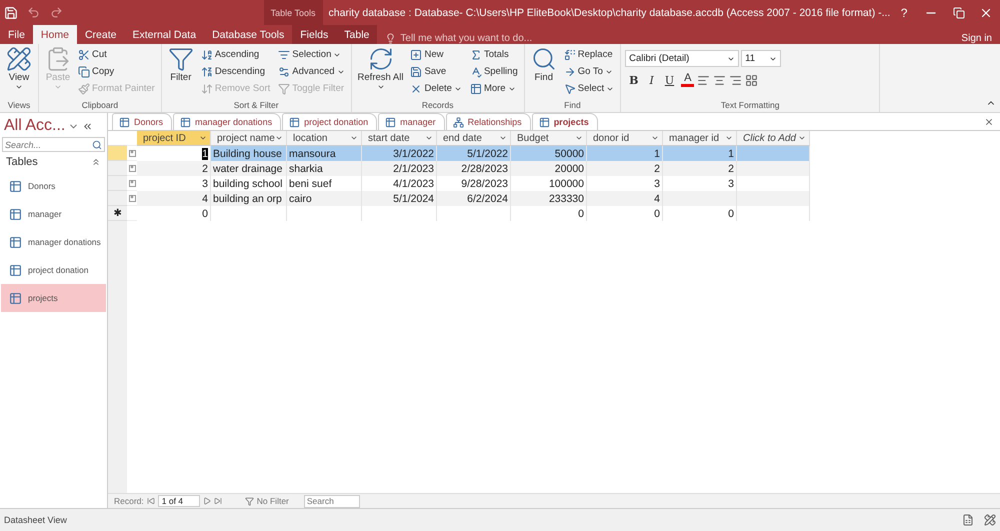 This screenshot has width=1000, height=531. What do you see at coordinates (474, 138) in the screenshot?
I see `column-header: end date` at bounding box center [474, 138].